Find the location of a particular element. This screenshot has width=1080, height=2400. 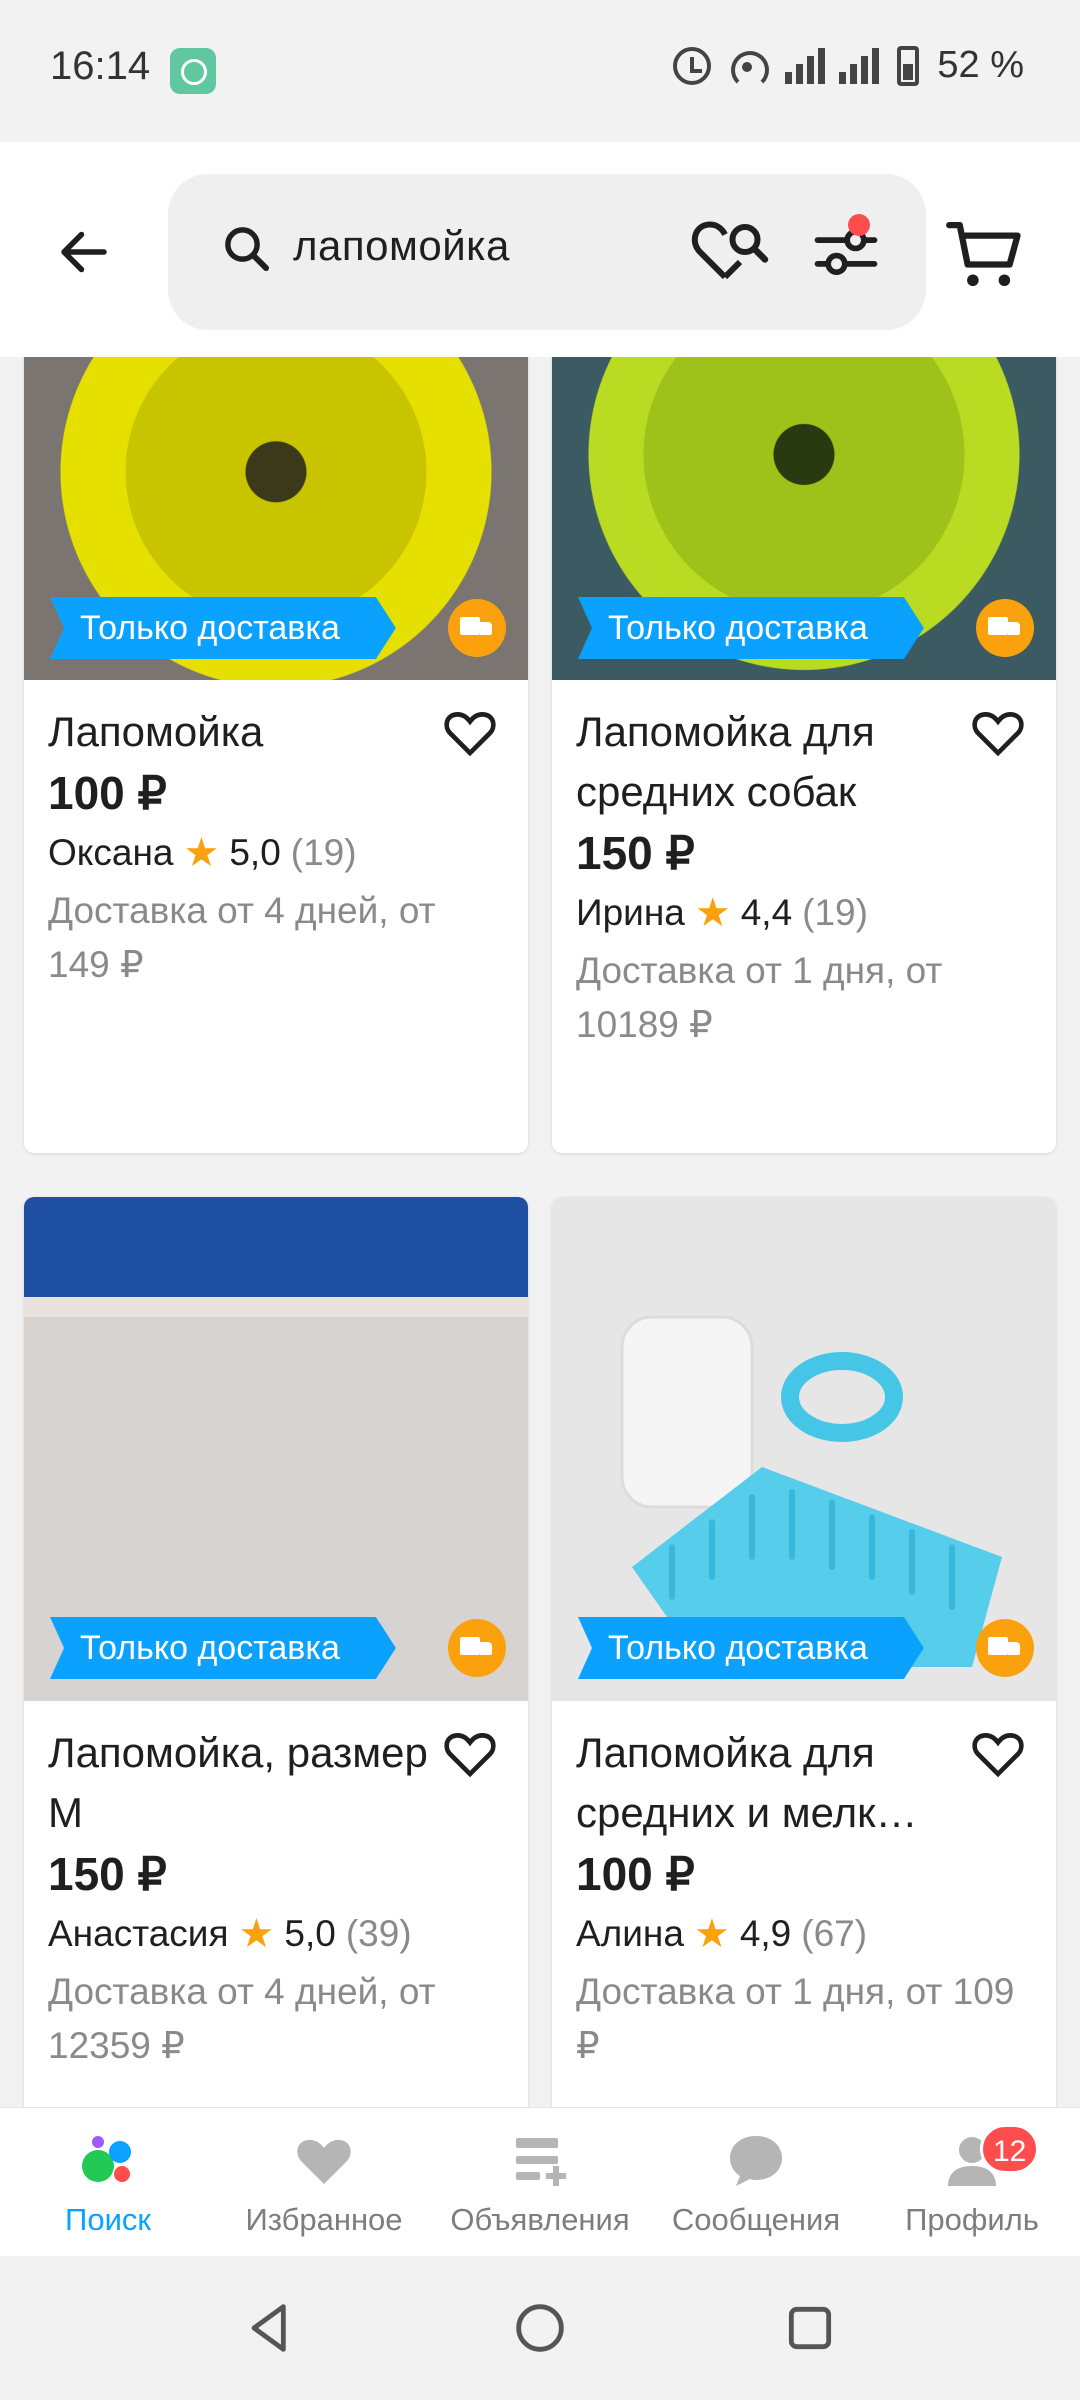

delivery-info: Доставка от 1 дня, от 109 ₽ is located at coordinates (795, 2018).